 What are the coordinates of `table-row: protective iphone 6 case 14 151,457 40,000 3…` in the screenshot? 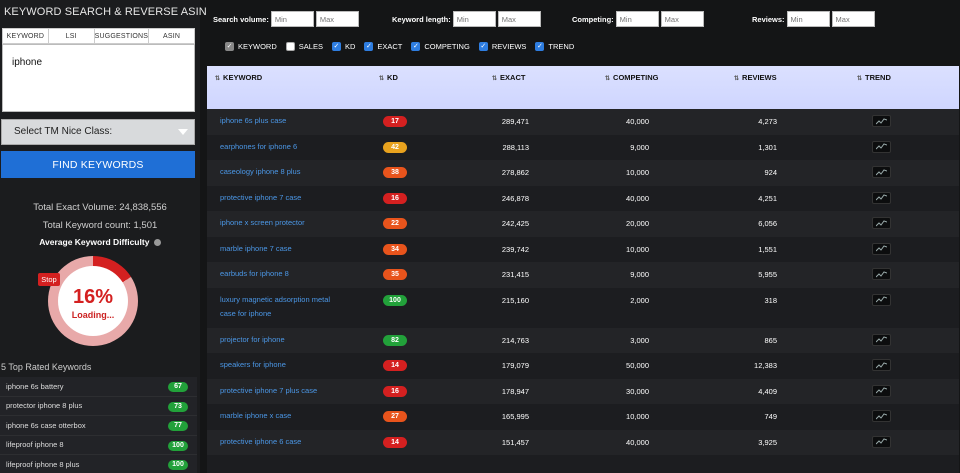 It's located at (583, 442).